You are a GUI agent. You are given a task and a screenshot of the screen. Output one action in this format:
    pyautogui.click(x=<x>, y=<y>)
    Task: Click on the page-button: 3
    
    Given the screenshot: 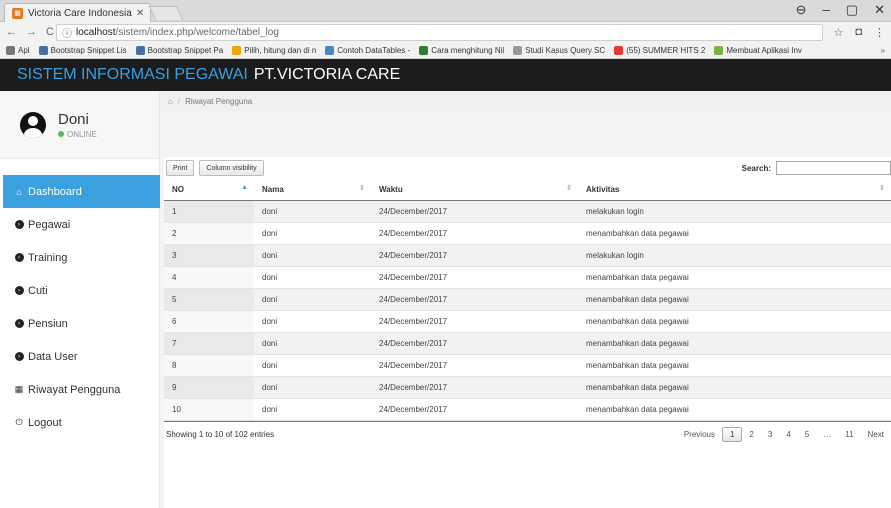 What is the action you would take?
    pyautogui.click(x=770, y=434)
    